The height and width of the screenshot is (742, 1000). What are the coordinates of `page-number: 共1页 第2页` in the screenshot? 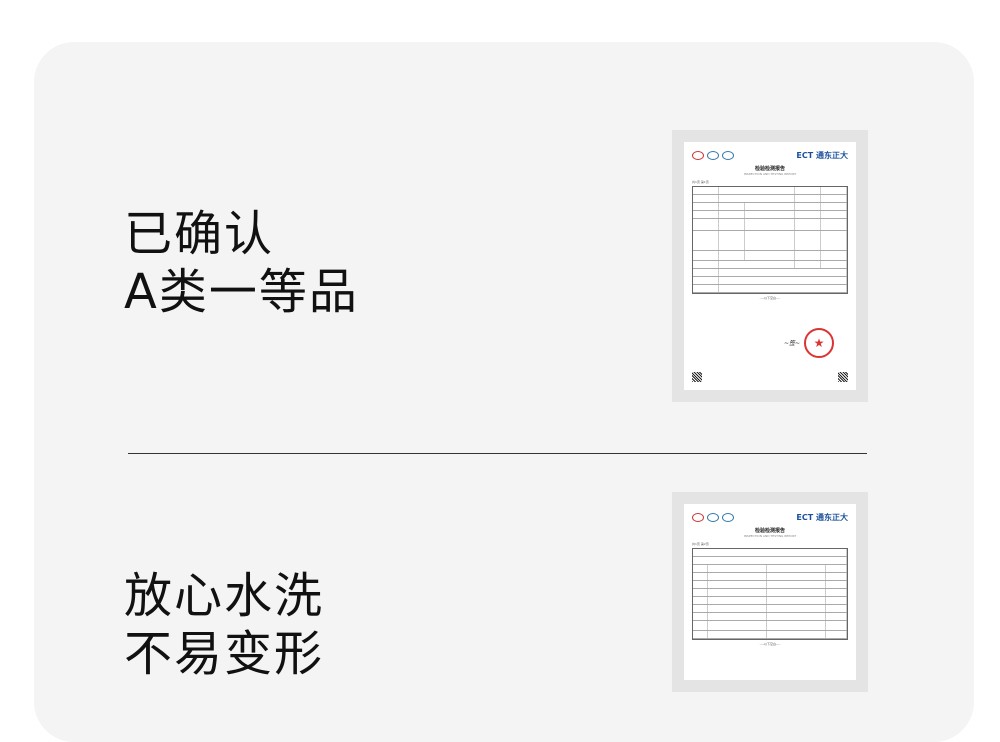 It's located at (700, 544).